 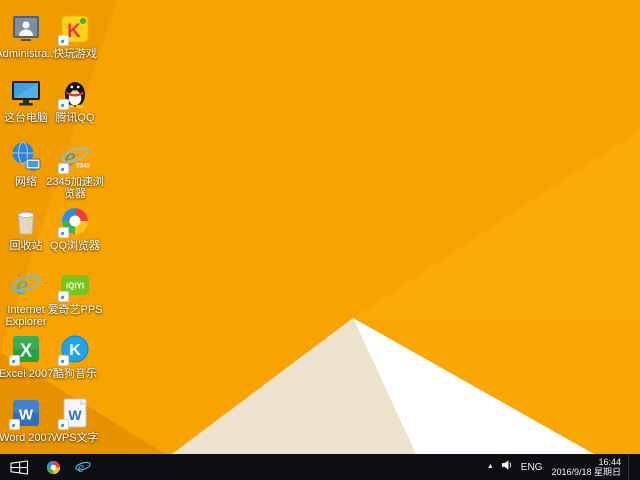 I want to click on taskbar-internet-explorer-button: e, so click(x=83, y=467).